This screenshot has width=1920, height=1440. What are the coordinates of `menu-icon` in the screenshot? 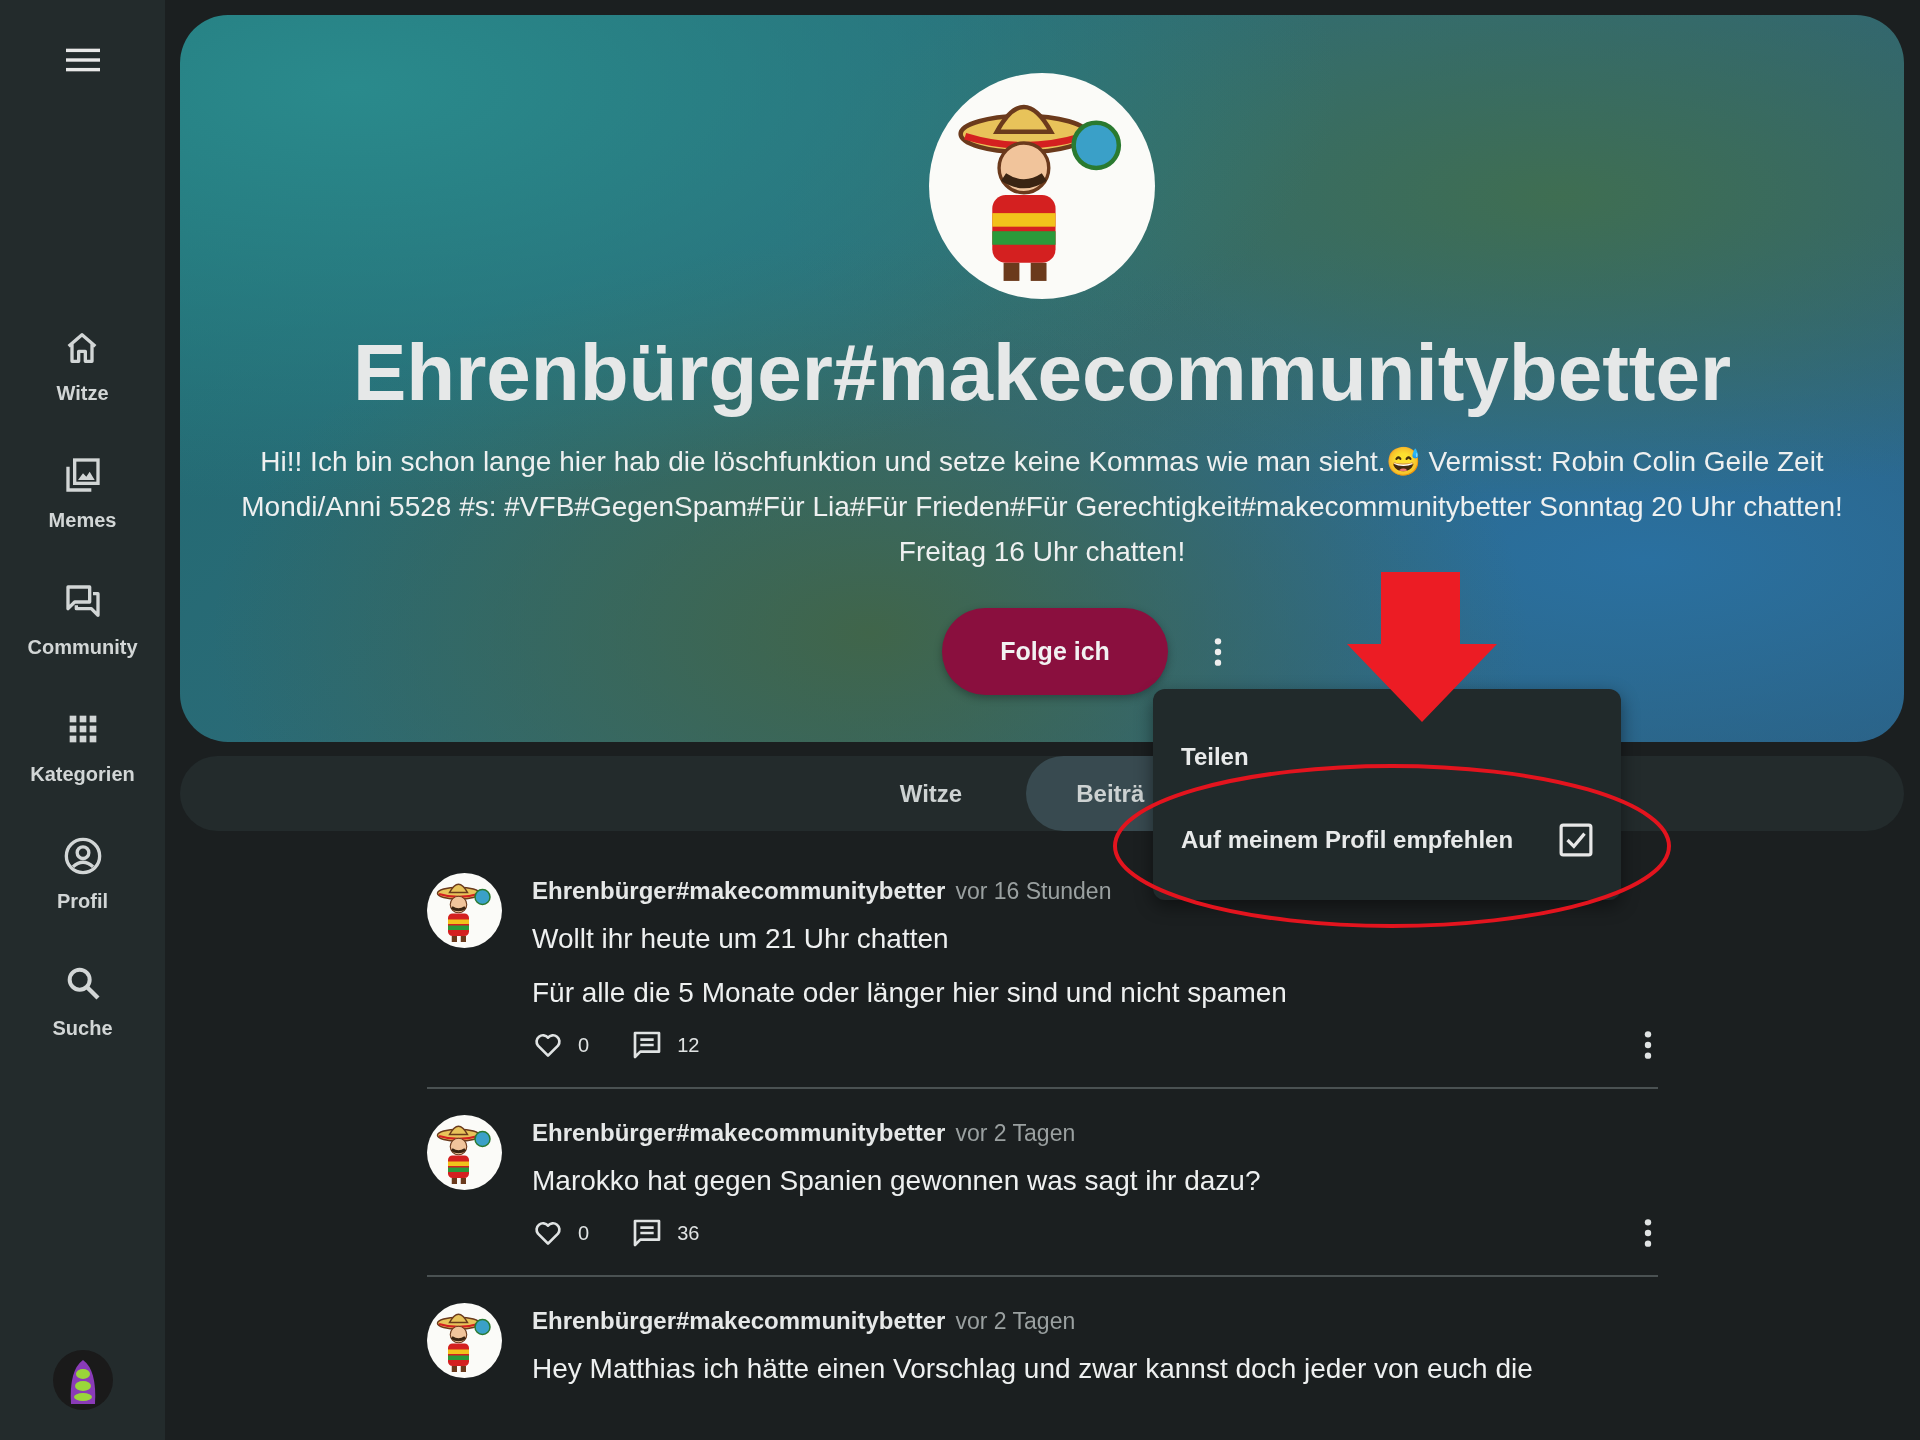 It's located at (82, 60).